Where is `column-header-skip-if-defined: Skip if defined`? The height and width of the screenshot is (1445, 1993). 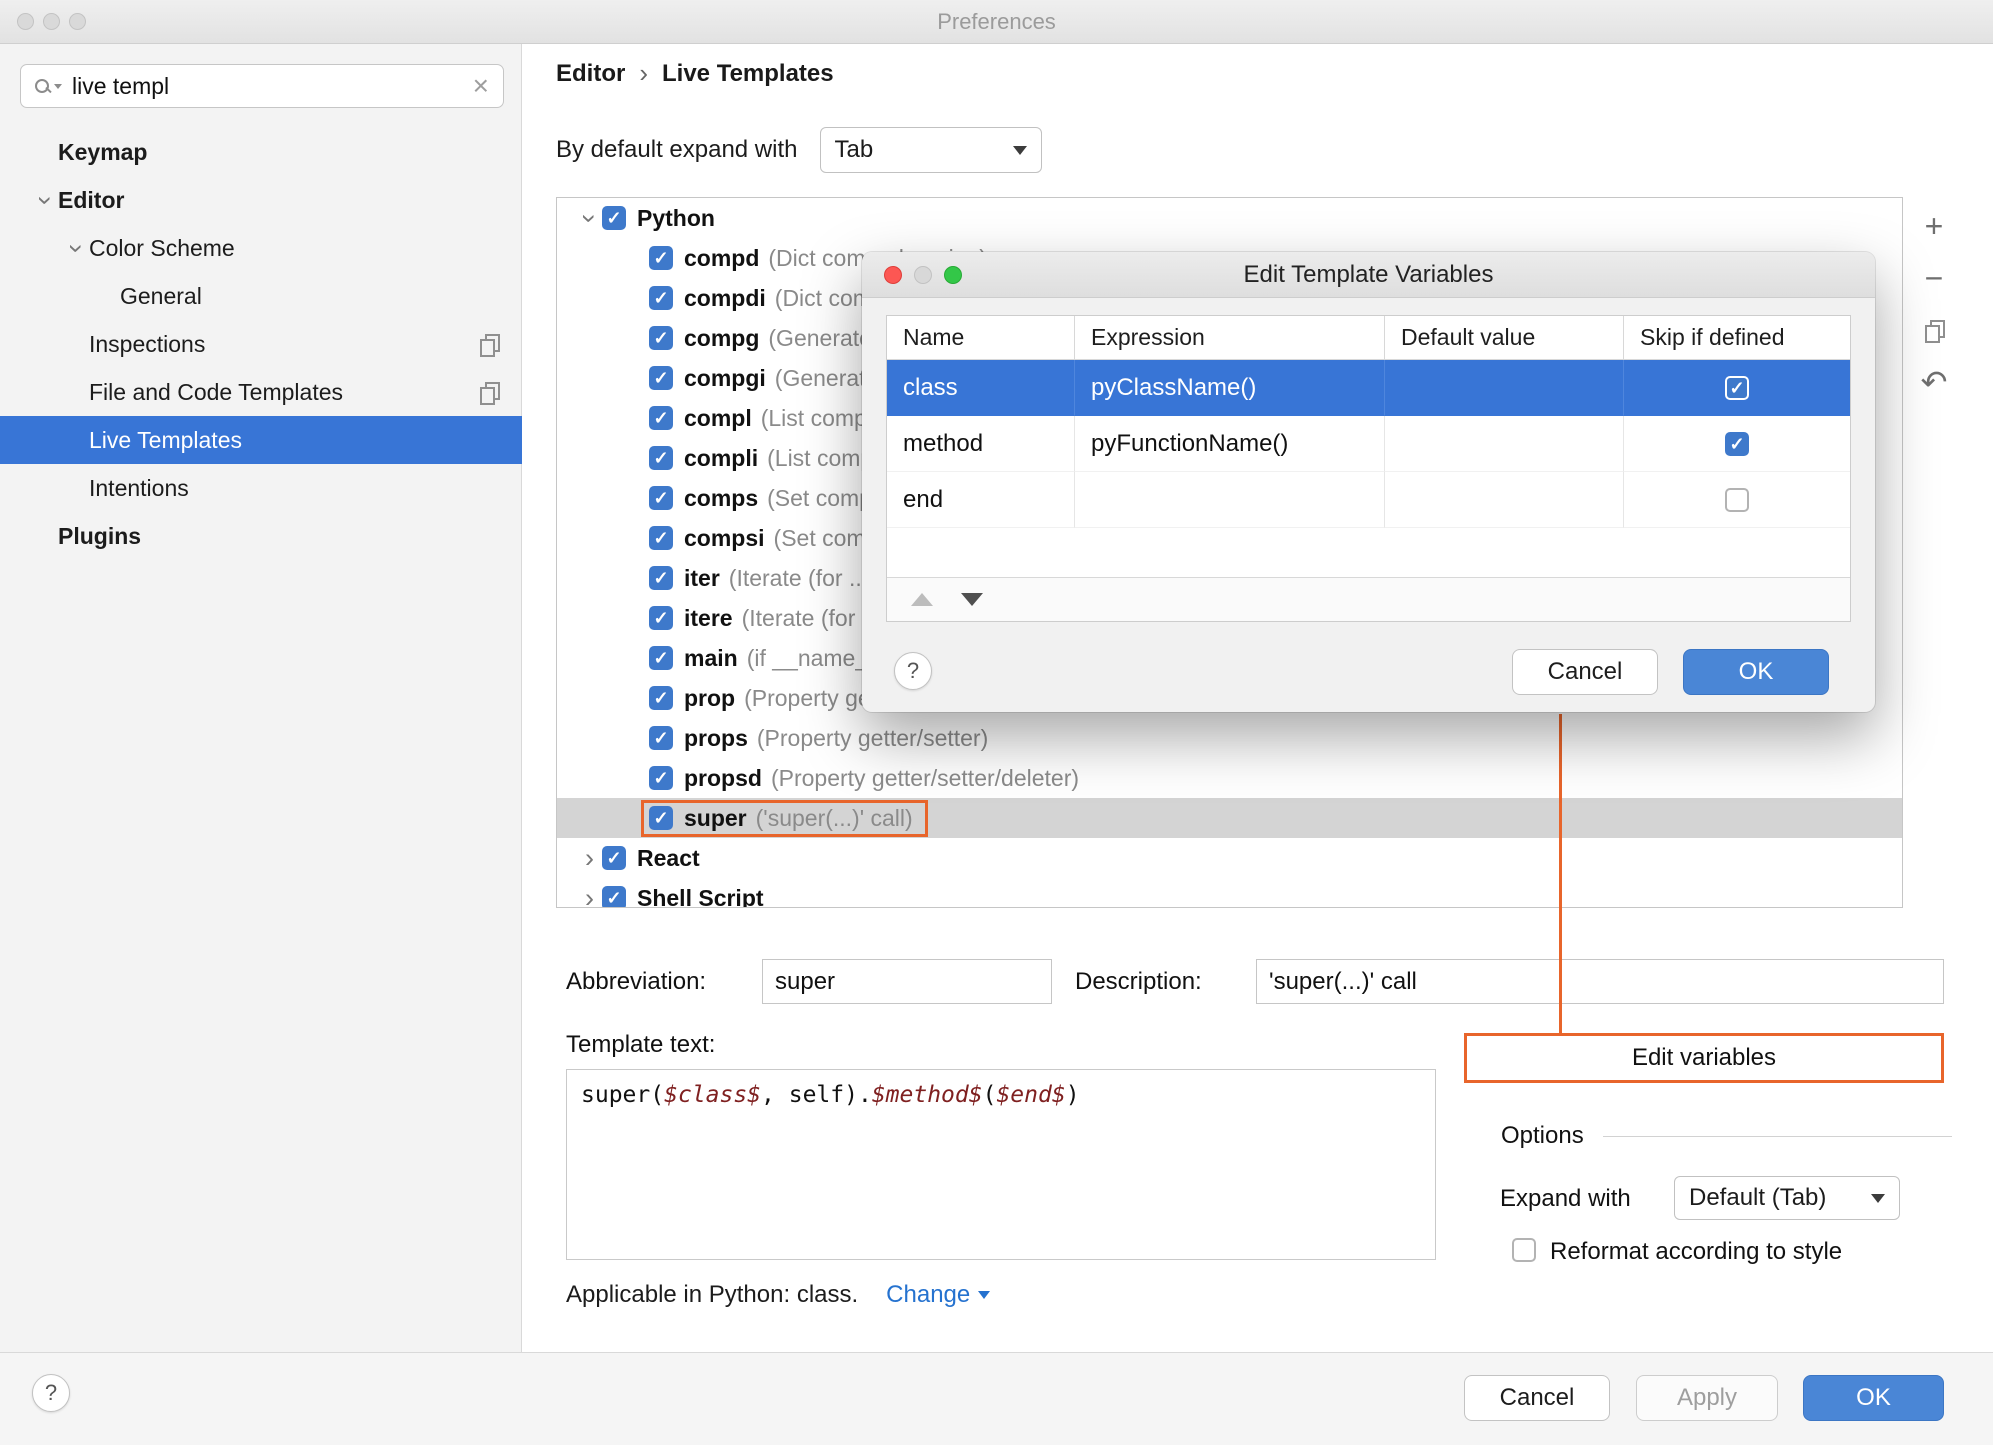
column-header-skip-if-defined: Skip if defined is located at coordinates (1737, 337).